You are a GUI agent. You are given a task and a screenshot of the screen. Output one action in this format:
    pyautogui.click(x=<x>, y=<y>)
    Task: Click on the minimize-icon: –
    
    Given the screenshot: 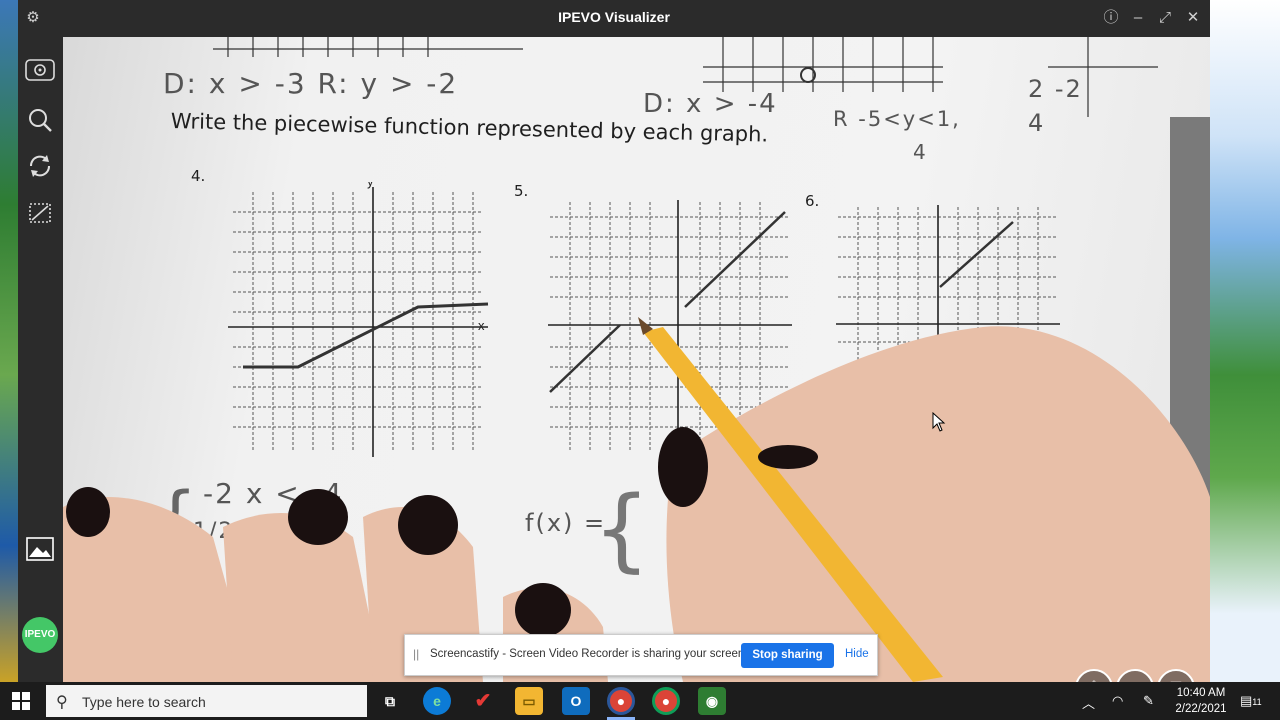 What is the action you would take?
    pyautogui.click(x=1138, y=18)
    